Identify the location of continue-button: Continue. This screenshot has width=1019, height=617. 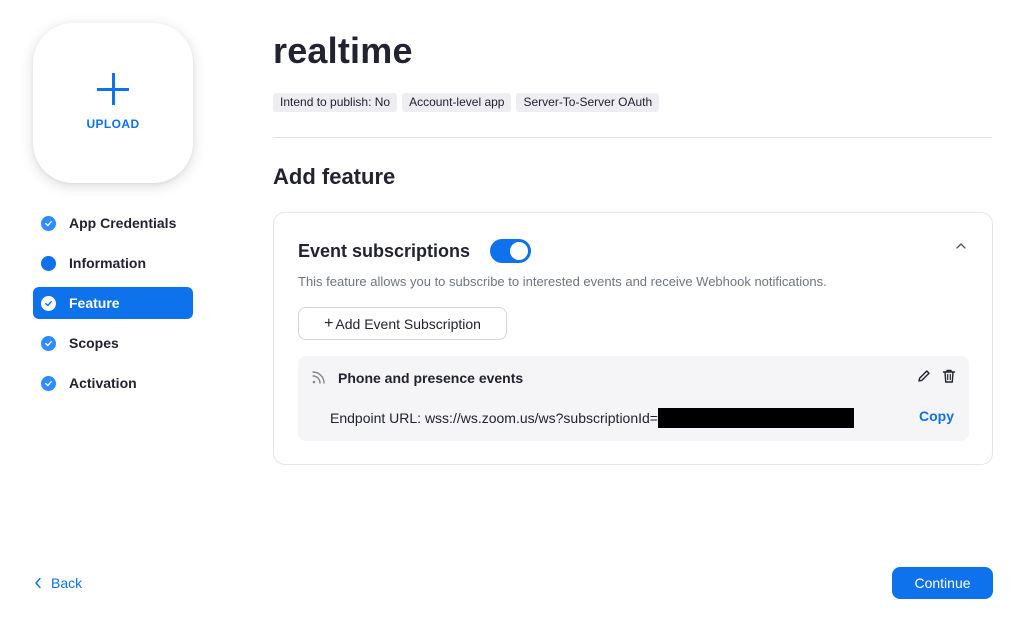
(942, 583).